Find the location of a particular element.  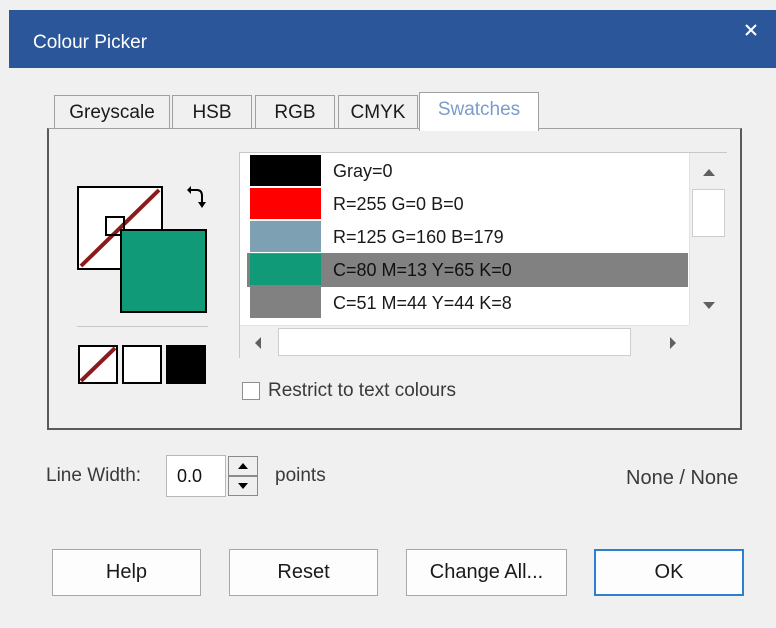

tab-label: RGB is located at coordinates (295, 112).